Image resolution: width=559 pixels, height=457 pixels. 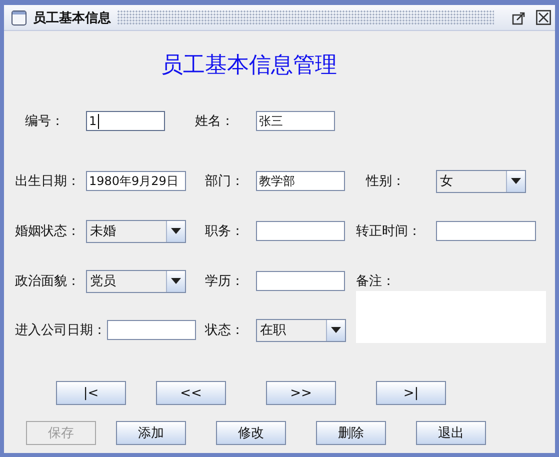 I want to click on field-label: 婚姻状态：, so click(x=47, y=231).